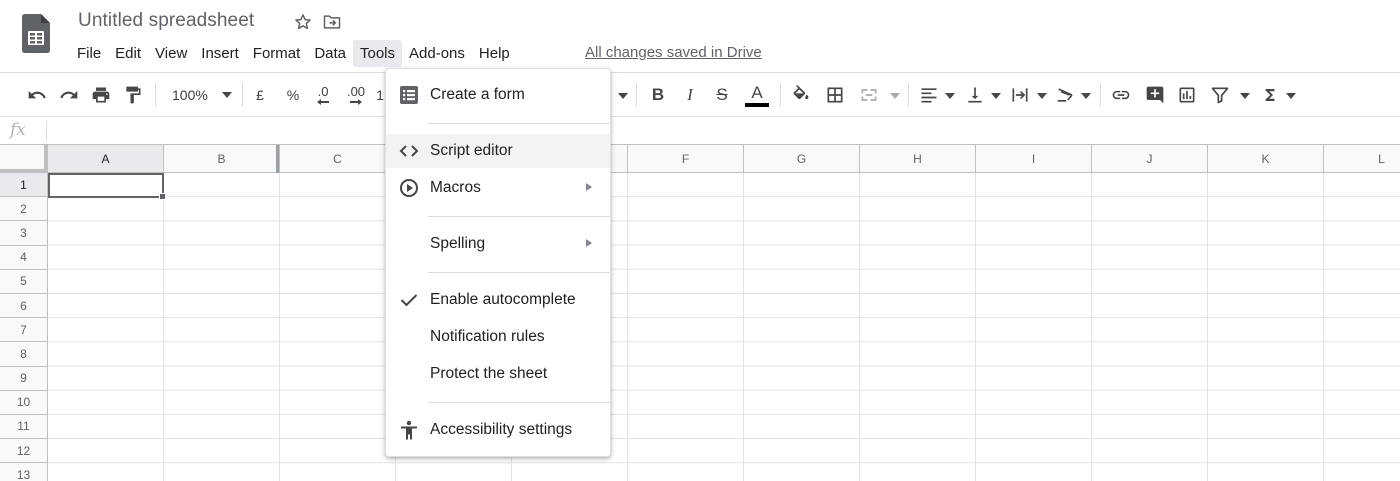 This screenshot has height=481, width=1400. What do you see at coordinates (409, 188) in the screenshot?
I see `play-circle-icon` at bounding box center [409, 188].